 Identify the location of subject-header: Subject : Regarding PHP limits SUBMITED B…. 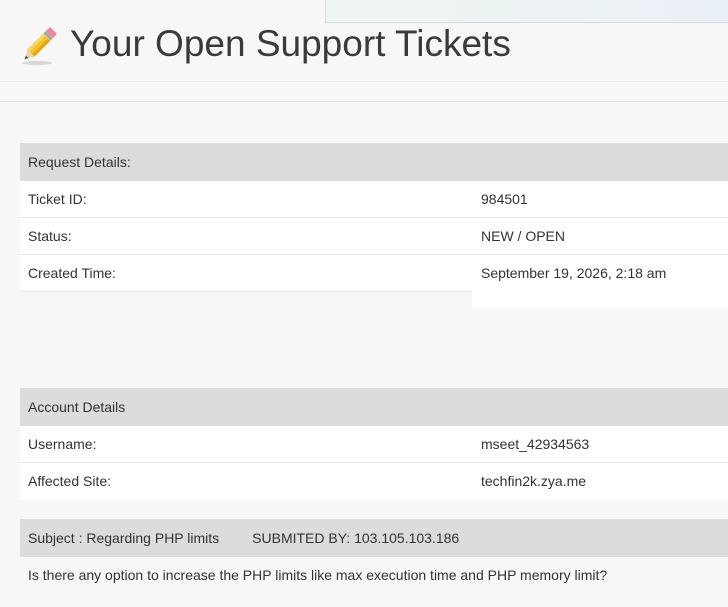
(374, 538).